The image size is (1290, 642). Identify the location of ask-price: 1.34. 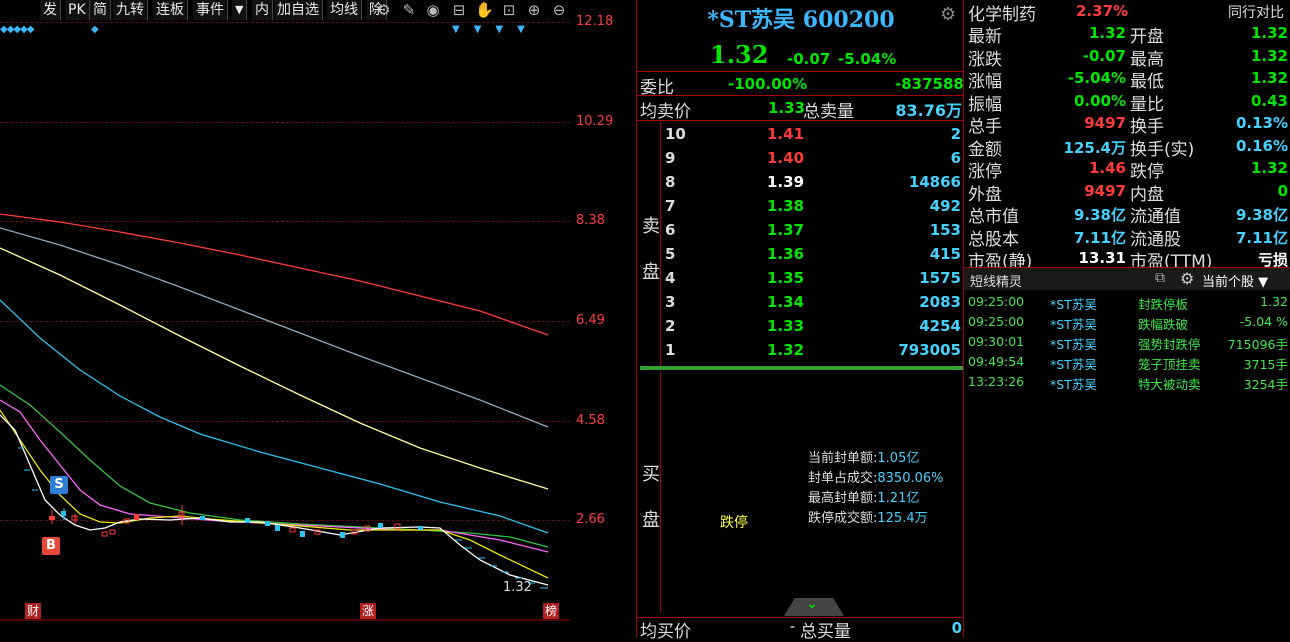
(786, 302).